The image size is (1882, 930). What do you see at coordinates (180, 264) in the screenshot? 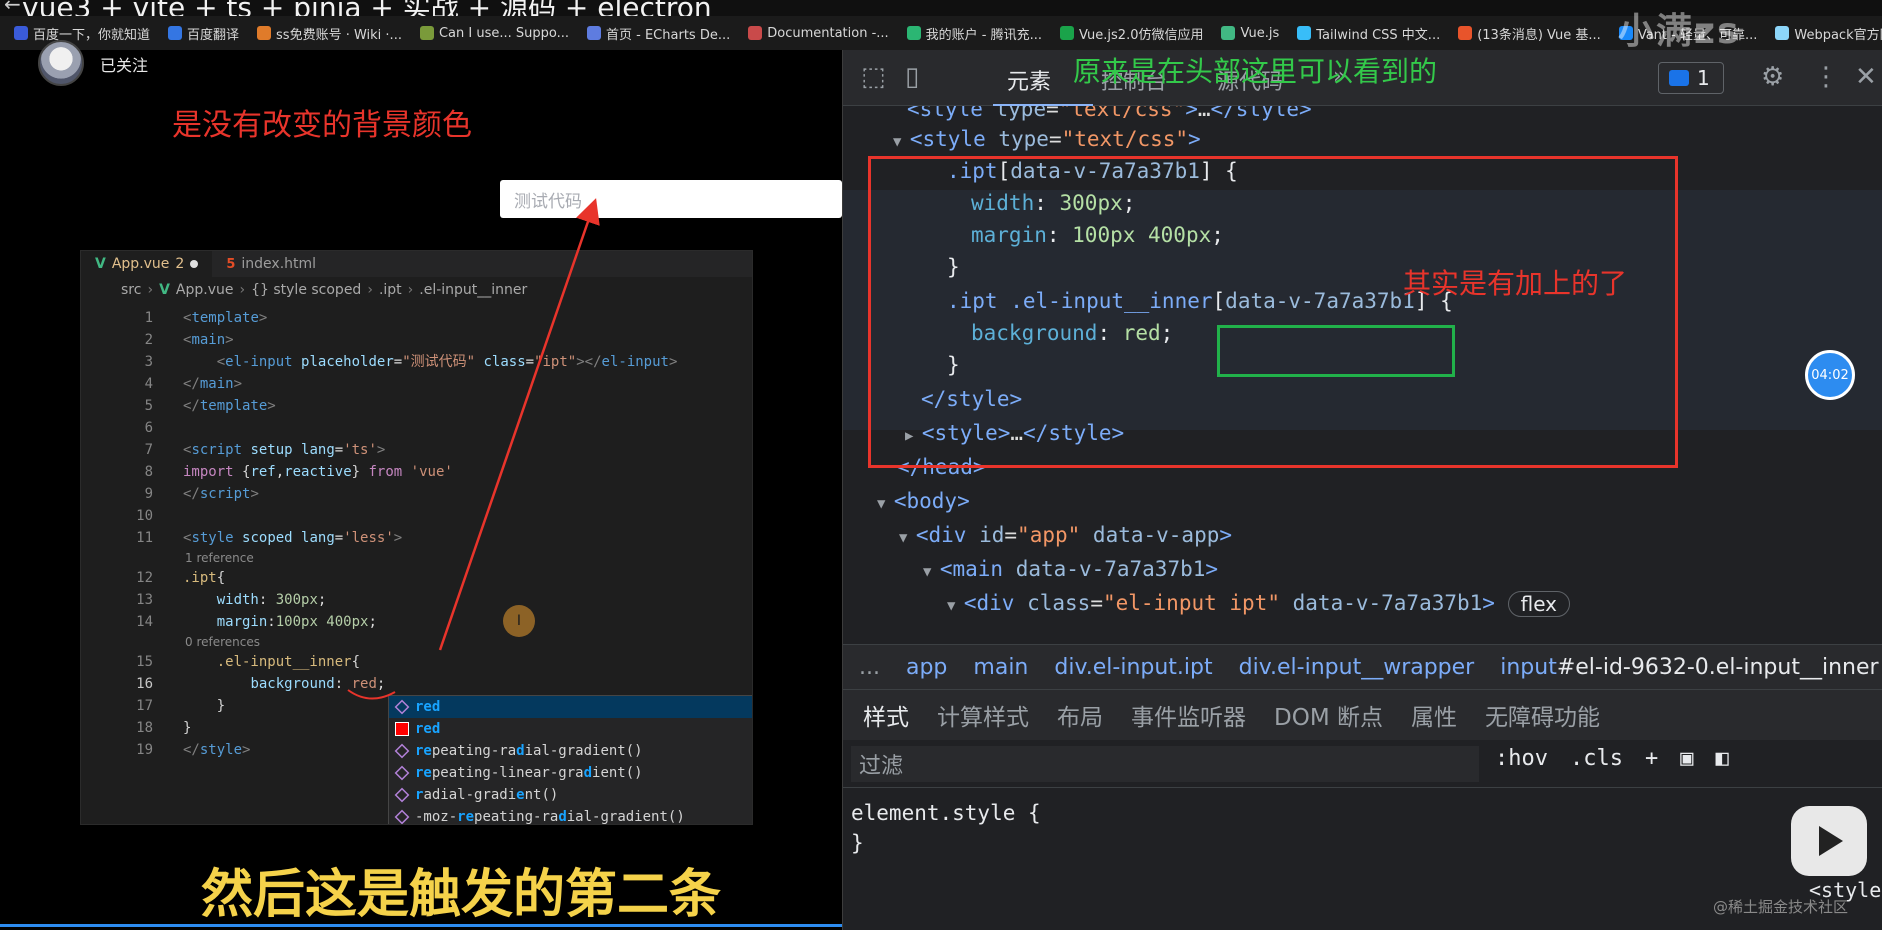
I see `problem-count-badge: 2` at bounding box center [180, 264].